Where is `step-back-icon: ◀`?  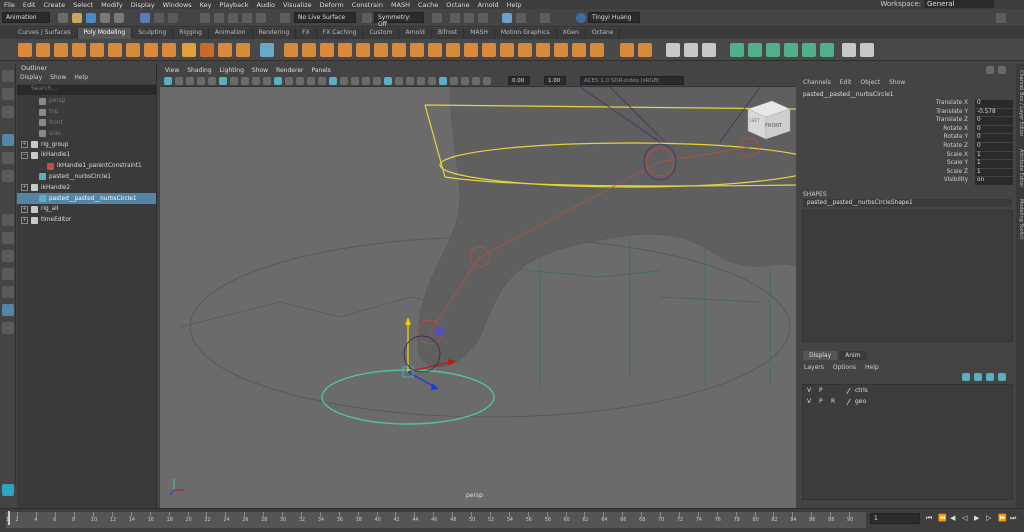
step-back-icon: ◀ is located at coordinates (954, 518).